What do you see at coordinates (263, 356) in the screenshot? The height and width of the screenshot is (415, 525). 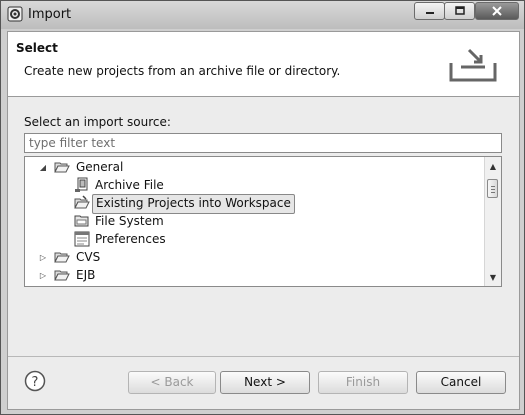 I see `footer-separator` at bounding box center [263, 356].